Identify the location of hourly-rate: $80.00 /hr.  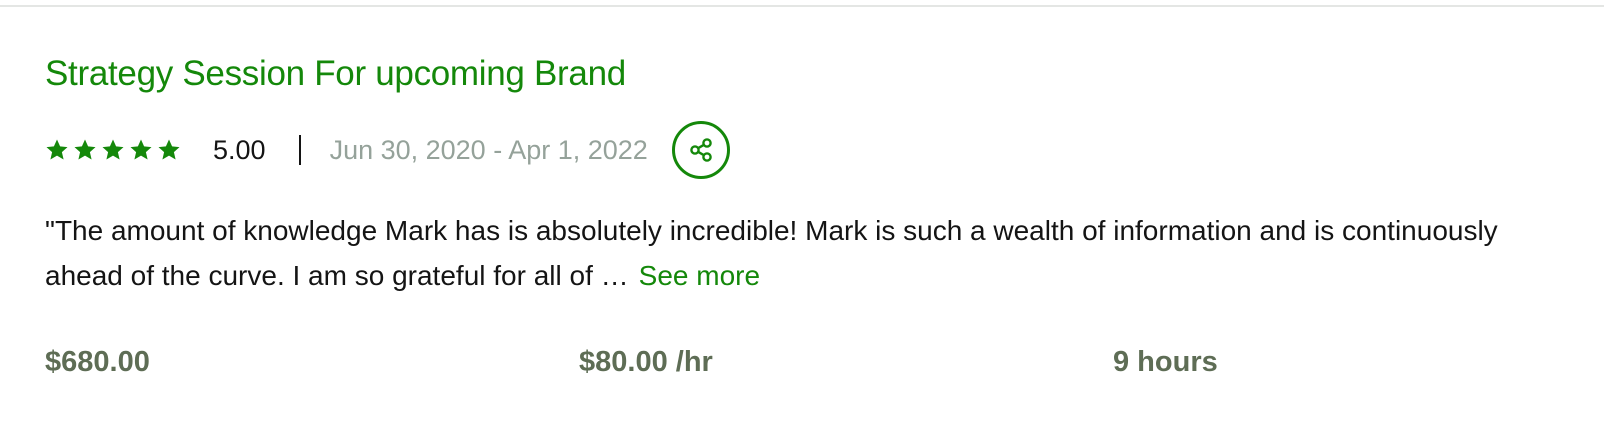
(646, 362).